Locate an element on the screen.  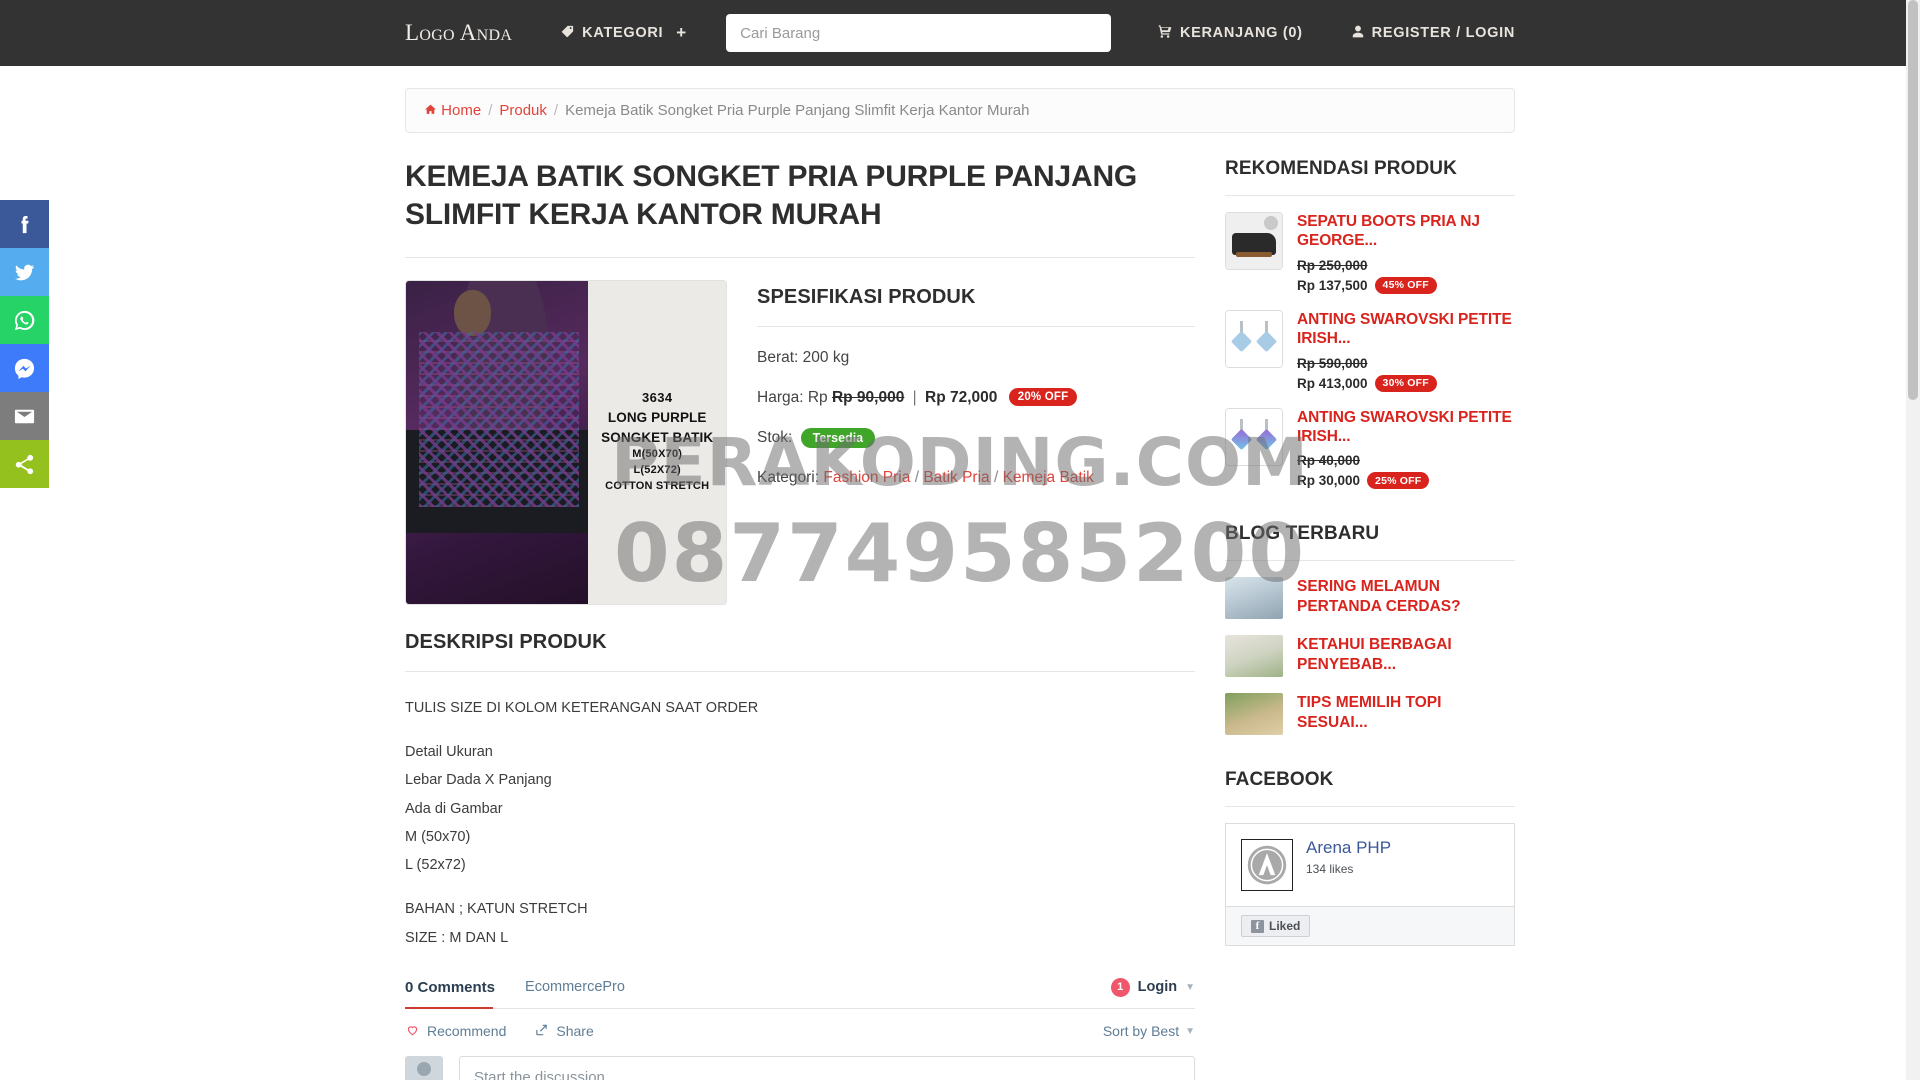
list-item: SERING MELAMUN PERTANDA CERDAS? is located at coordinates (1370, 598).